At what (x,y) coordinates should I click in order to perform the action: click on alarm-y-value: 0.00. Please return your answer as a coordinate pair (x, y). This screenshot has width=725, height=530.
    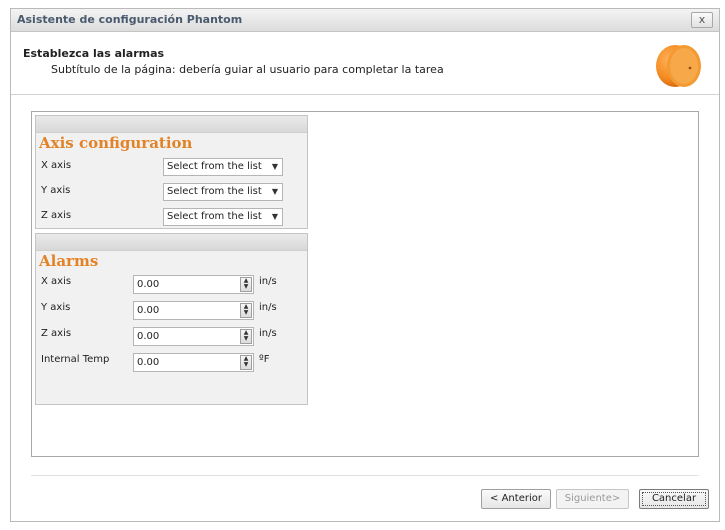
    Looking at the image, I should click on (148, 310).